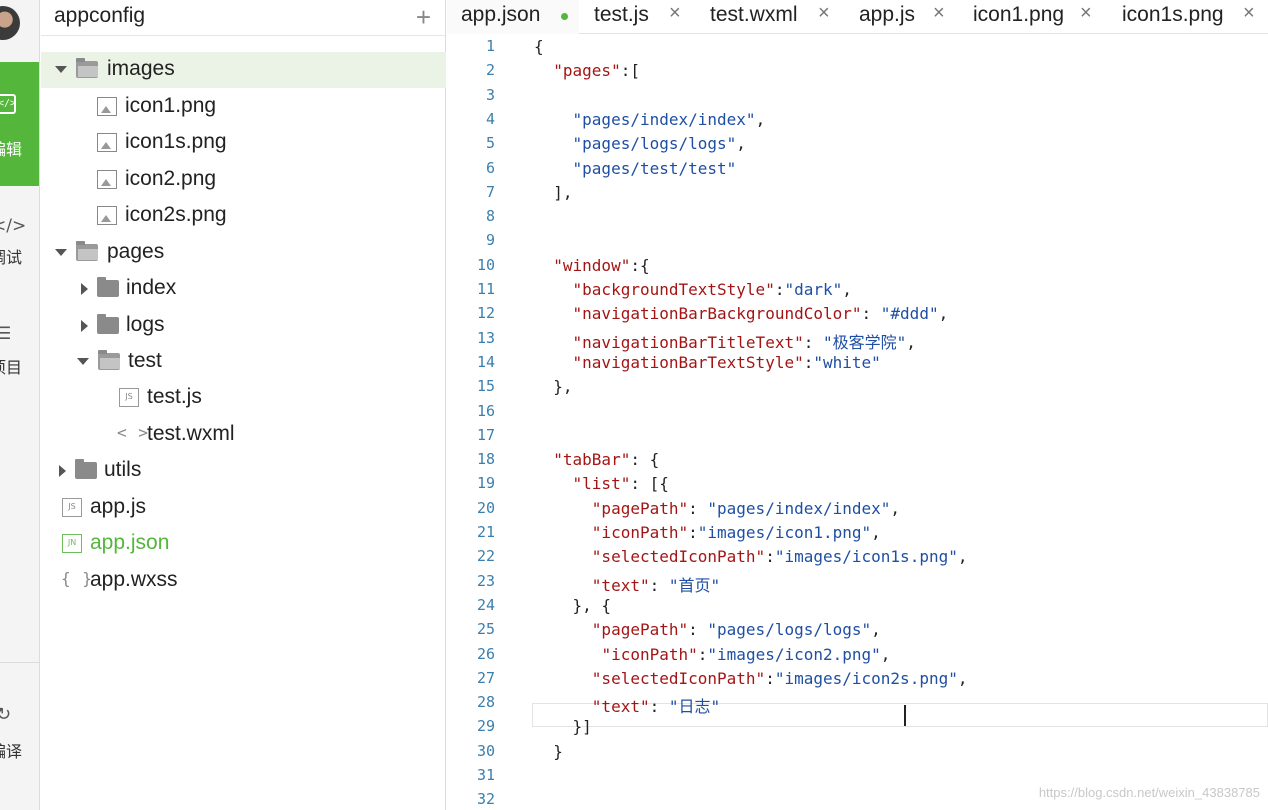  Describe the element at coordinates (539, 46) in the screenshot. I see `code-line: {` at that location.